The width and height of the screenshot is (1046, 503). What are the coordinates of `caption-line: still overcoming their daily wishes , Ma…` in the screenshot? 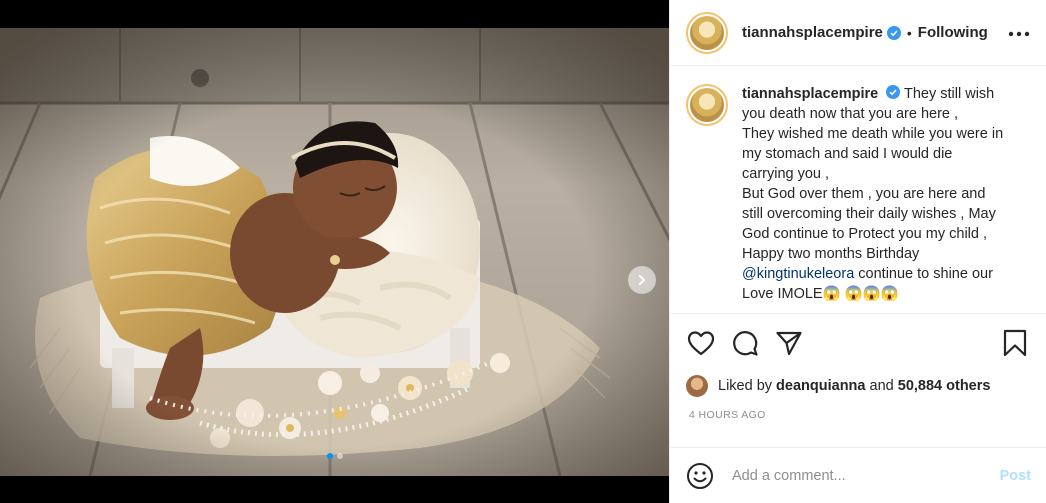 It's located at (869, 214).